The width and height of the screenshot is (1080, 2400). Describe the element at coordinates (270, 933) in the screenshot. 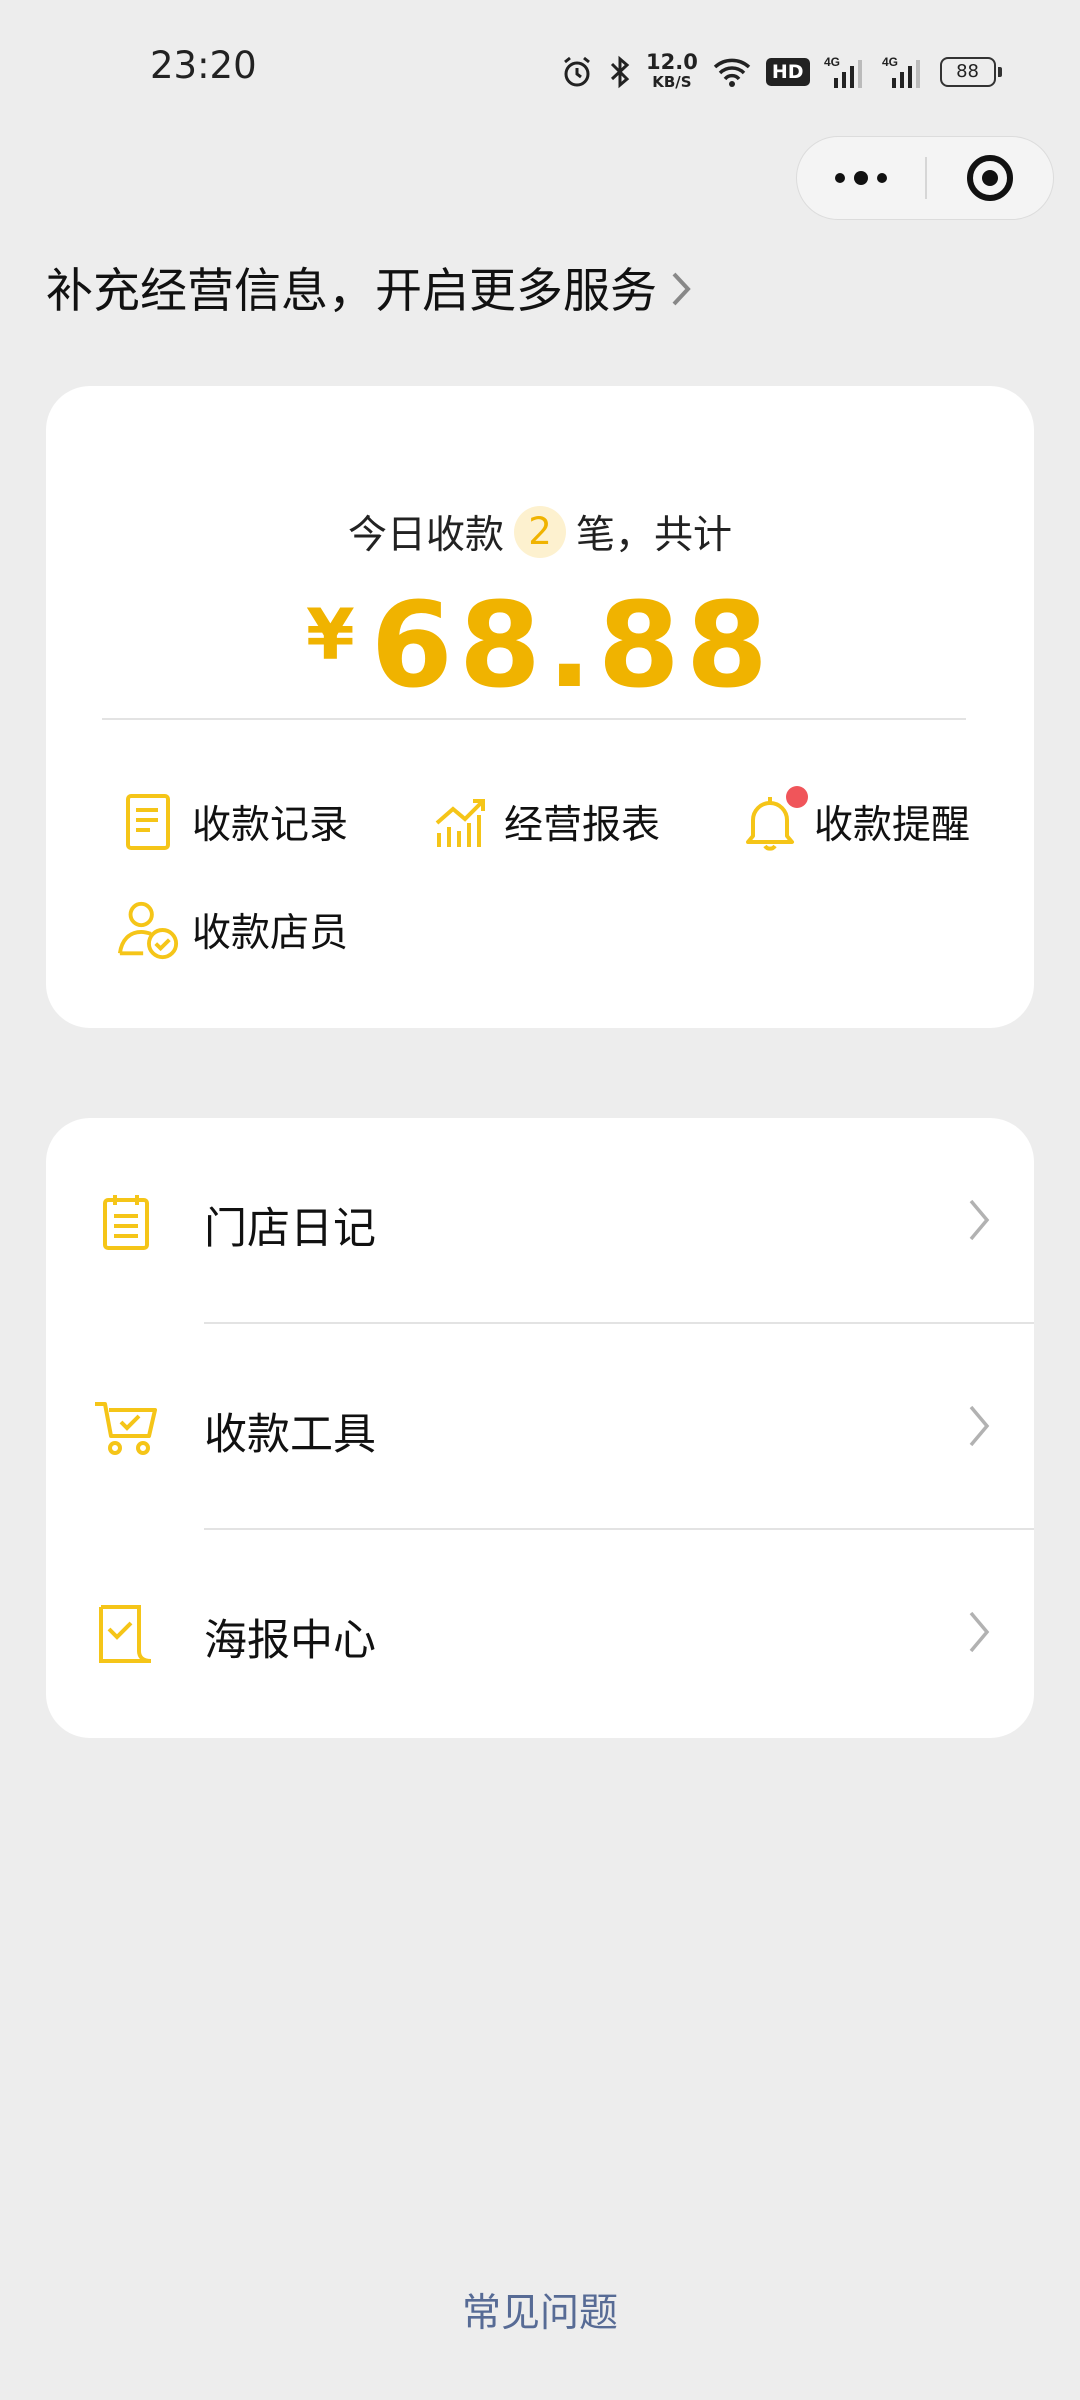

I see `quick-action-label: 收款店员` at that location.